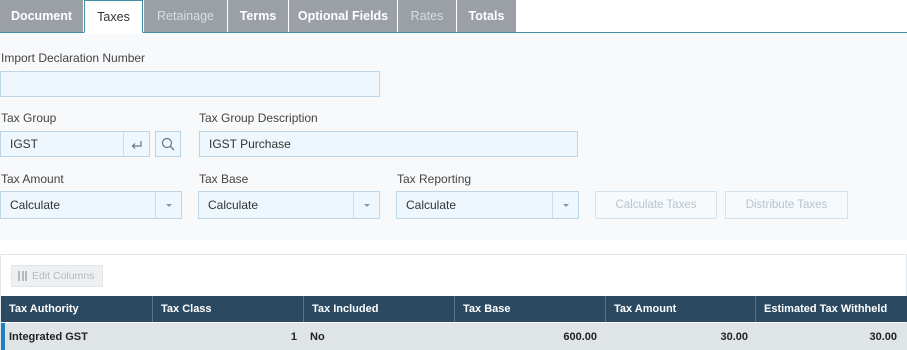 The image size is (907, 350). I want to click on tax-group-description-label: Tax Group Description, so click(258, 118).